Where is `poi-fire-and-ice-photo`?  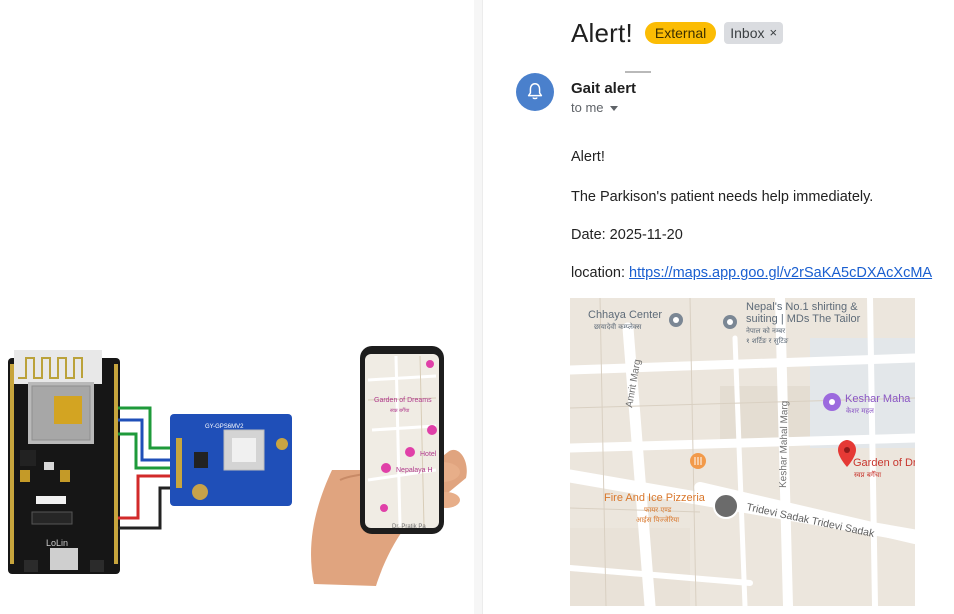
poi-fire-and-ice-photo is located at coordinates (726, 506).